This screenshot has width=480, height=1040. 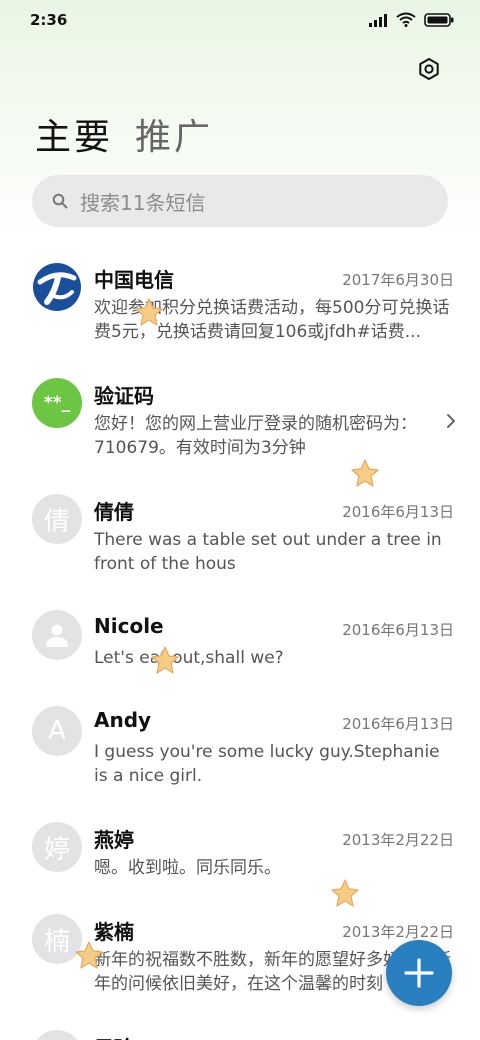 What do you see at coordinates (114, 512) in the screenshot?
I see `sender-name: 倩倩` at bounding box center [114, 512].